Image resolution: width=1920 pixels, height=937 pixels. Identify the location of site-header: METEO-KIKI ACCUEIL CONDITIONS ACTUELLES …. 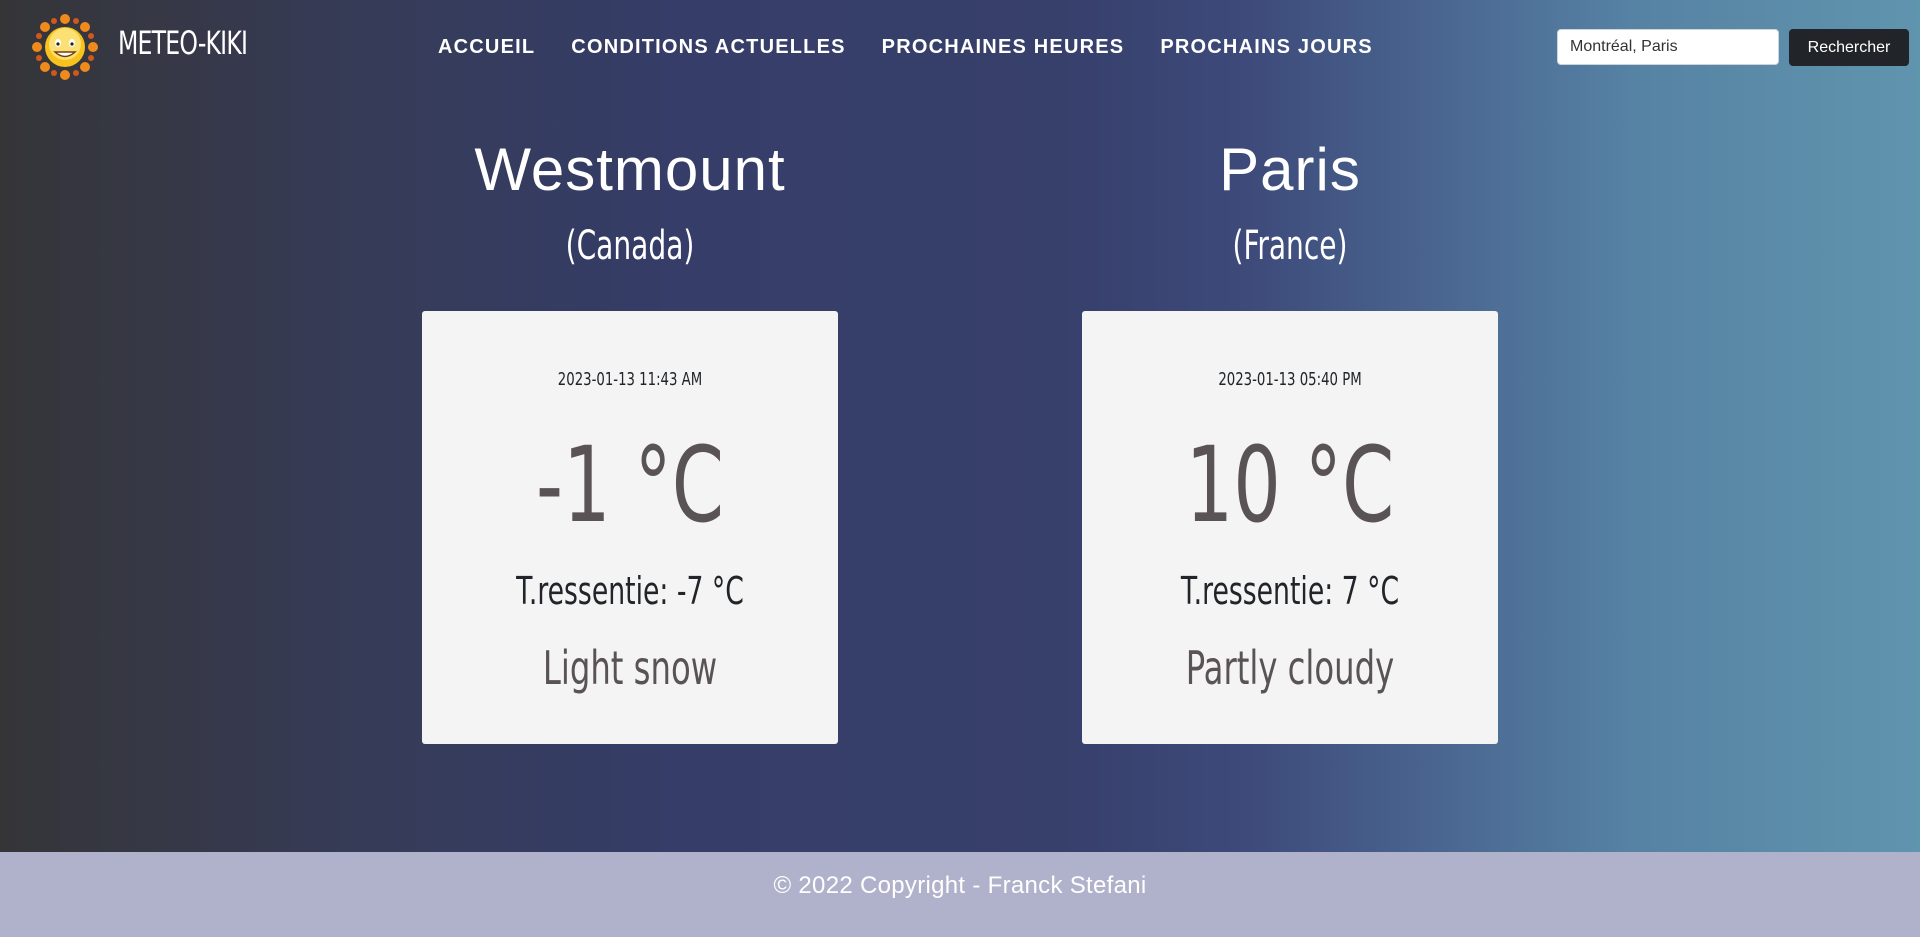
(960, 48).